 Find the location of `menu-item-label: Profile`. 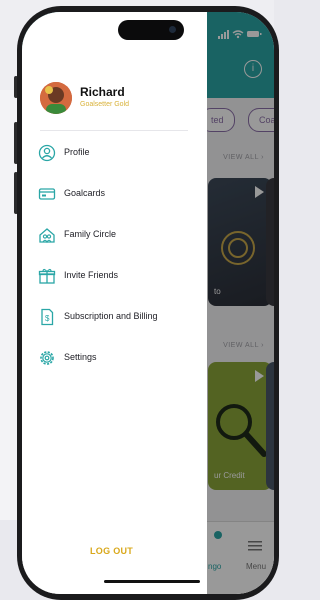

menu-item-label: Profile is located at coordinates (77, 152).